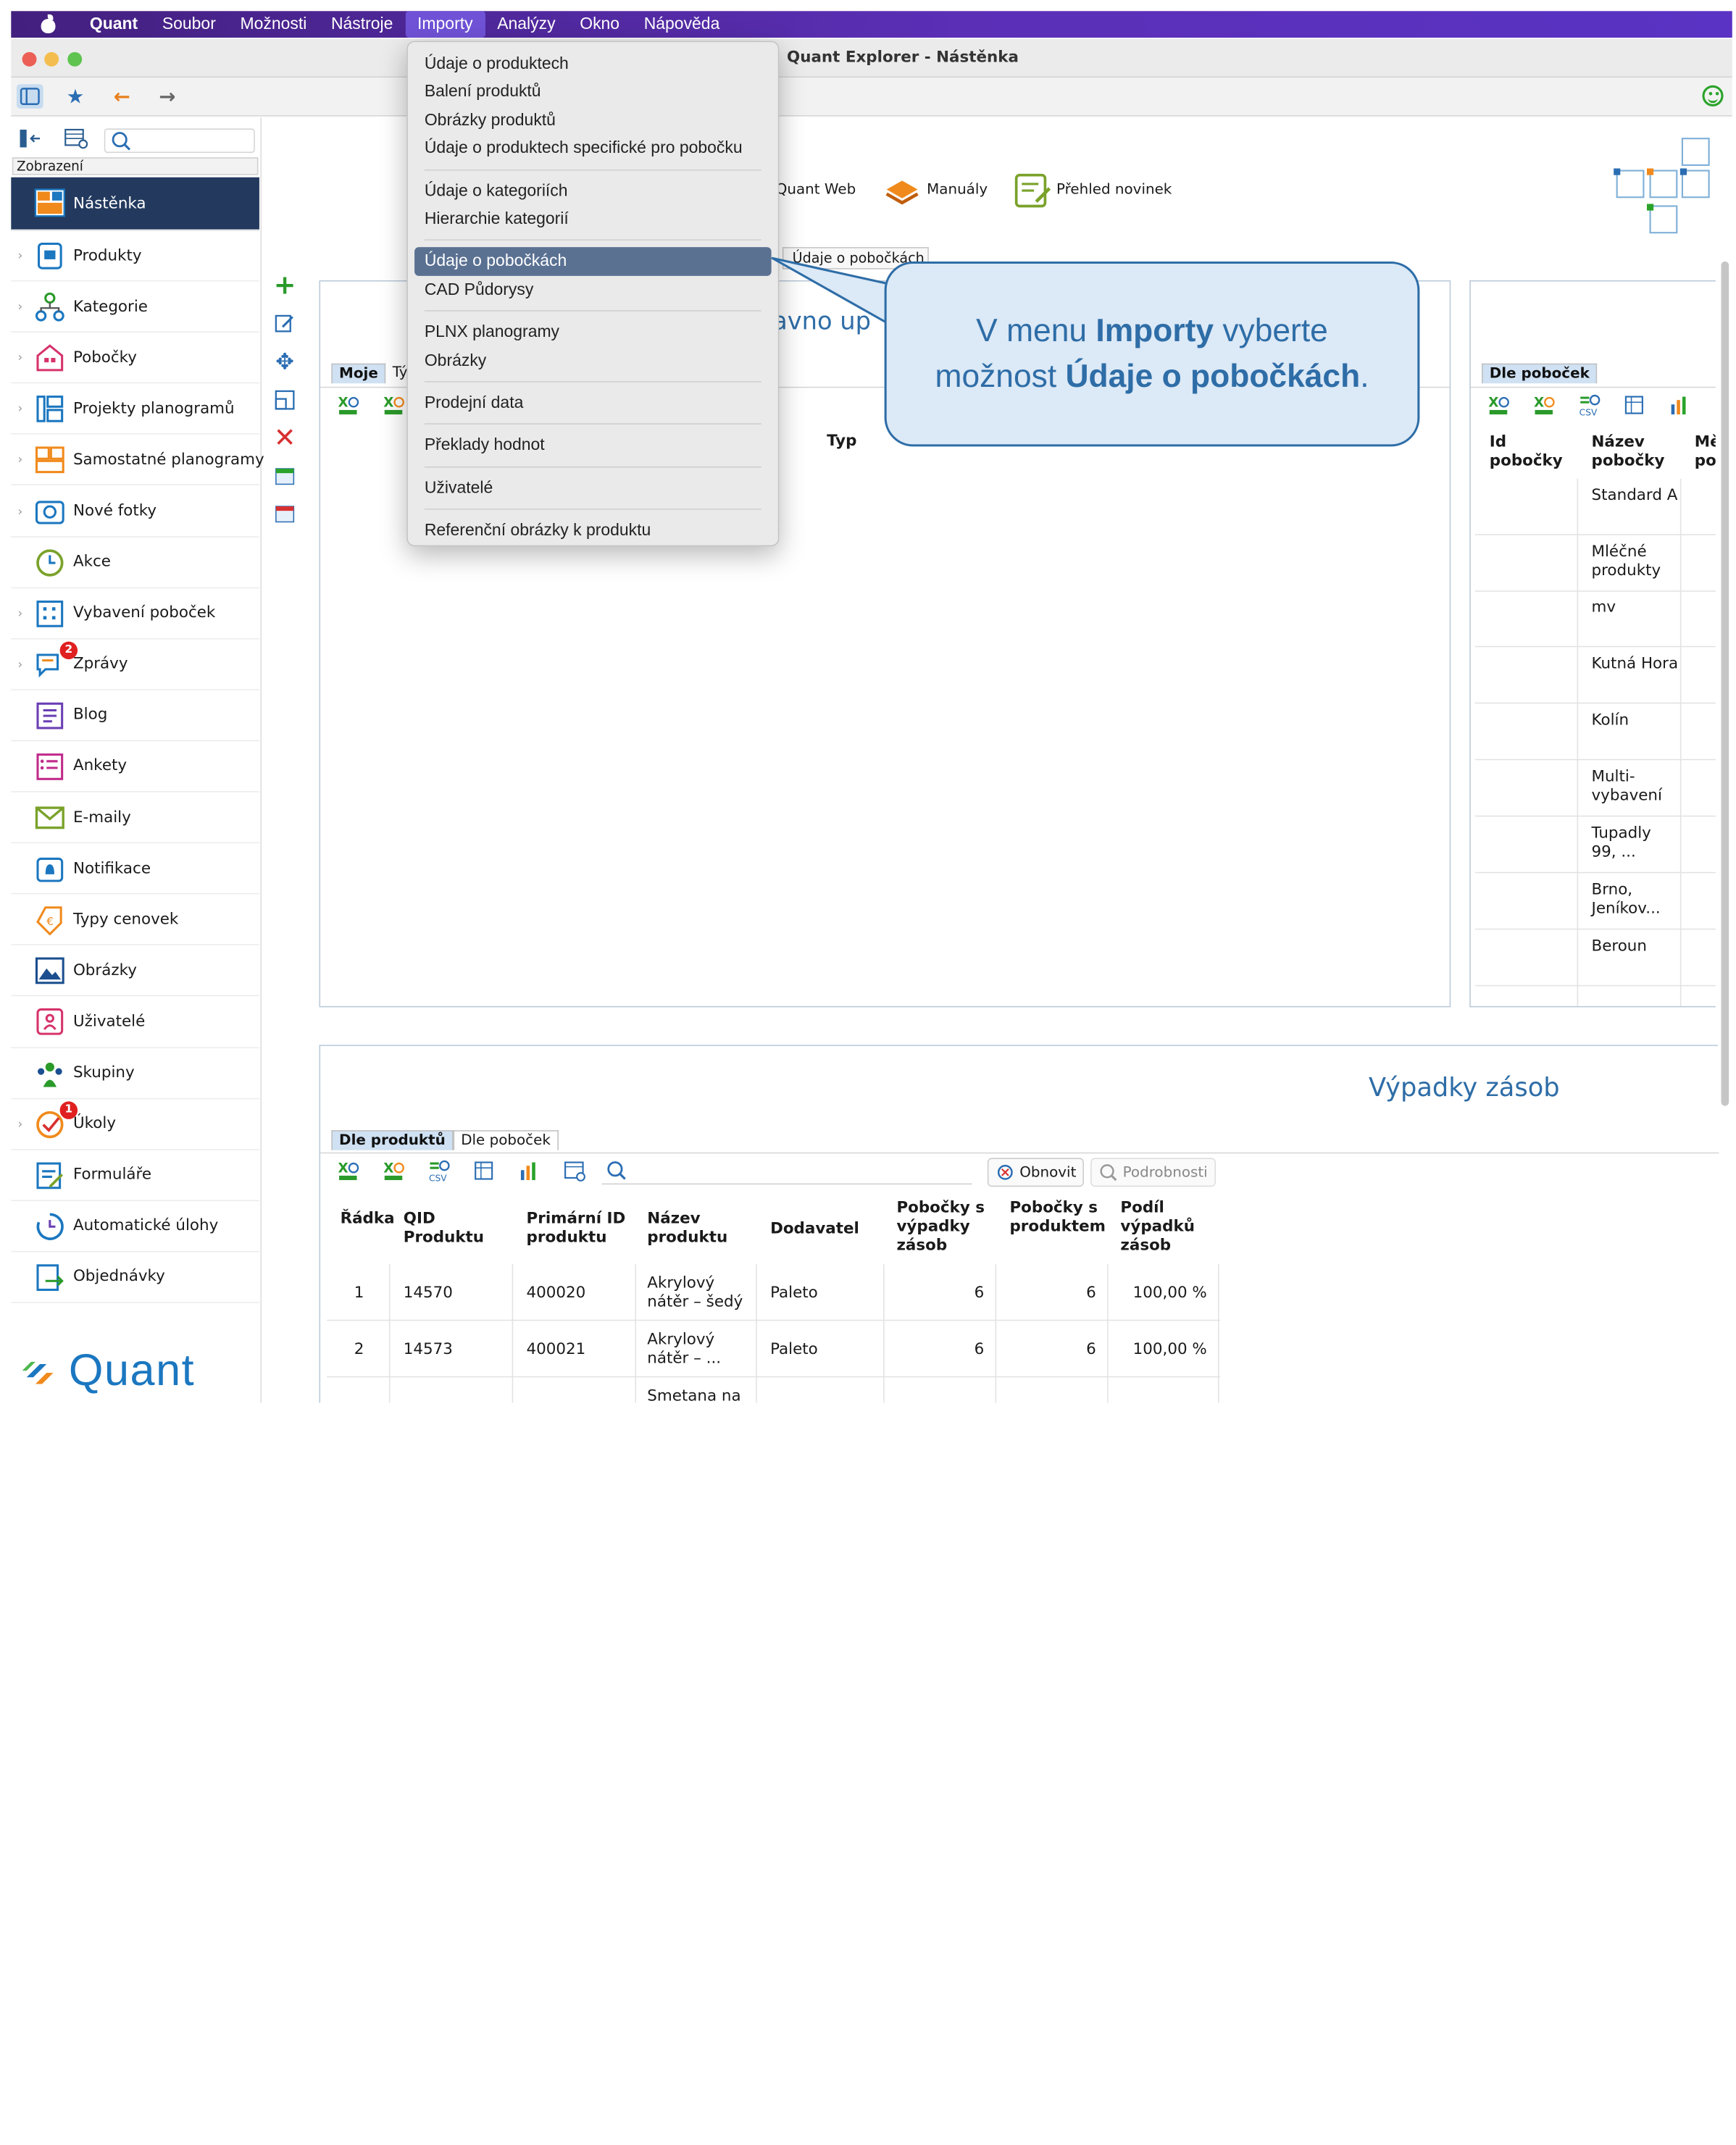 This screenshot has width=1736, height=2145. What do you see at coordinates (1152, 331) in the screenshot?
I see `callout-line-1: V menu Importy vyberte` at bounding box center [1152, 331].